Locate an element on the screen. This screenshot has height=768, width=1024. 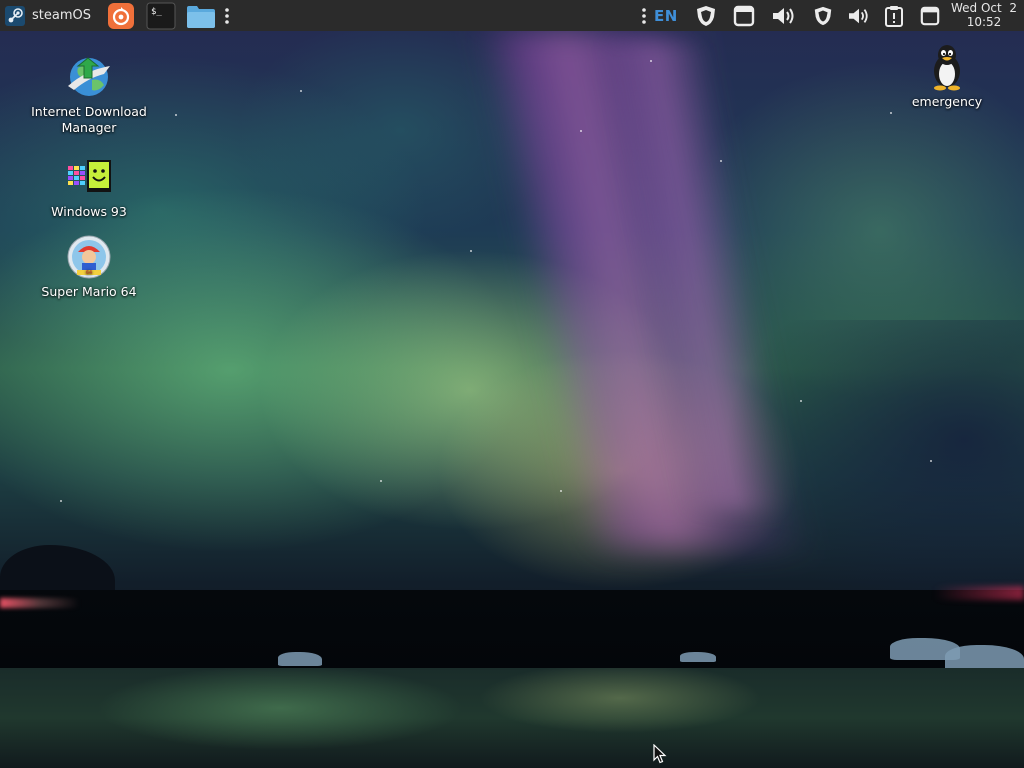
desktop-icon-idm: Internet Download Manager is located at coordinates (89, 94).